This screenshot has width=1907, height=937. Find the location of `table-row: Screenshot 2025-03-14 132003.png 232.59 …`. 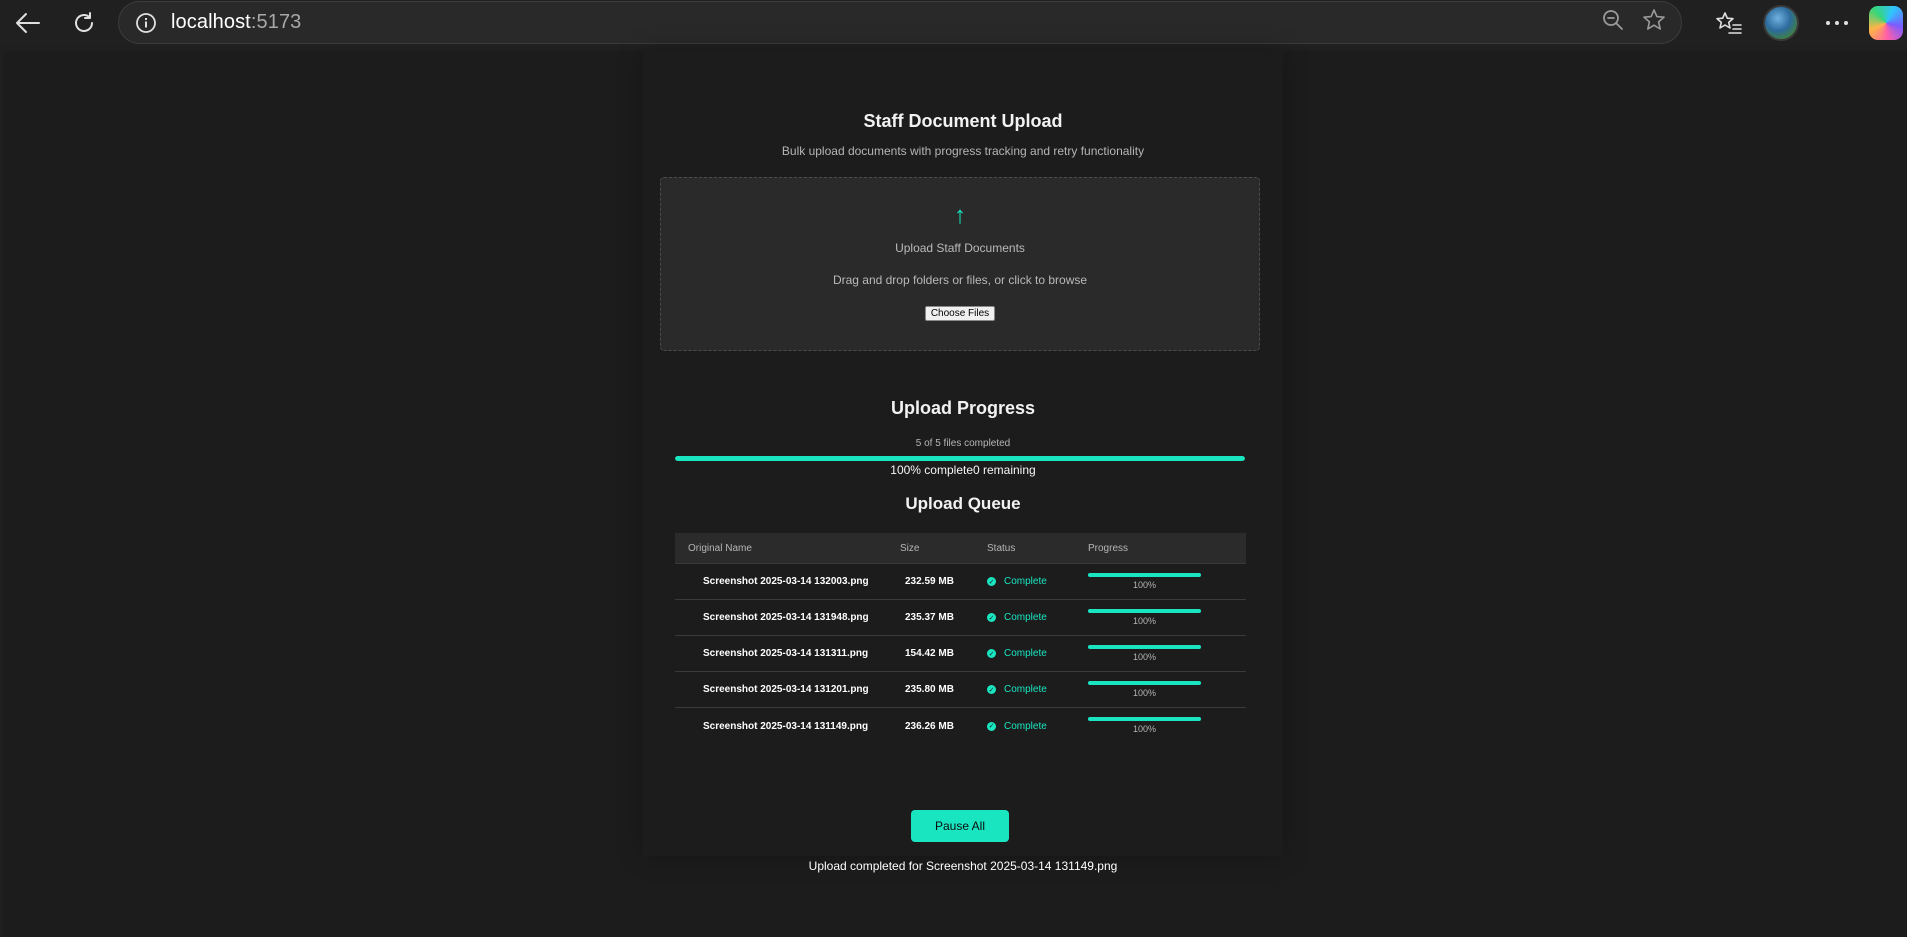

table-row: Screenshot 2025-03-14 132003.png 232.59 … is located at coordinates (960, 582).